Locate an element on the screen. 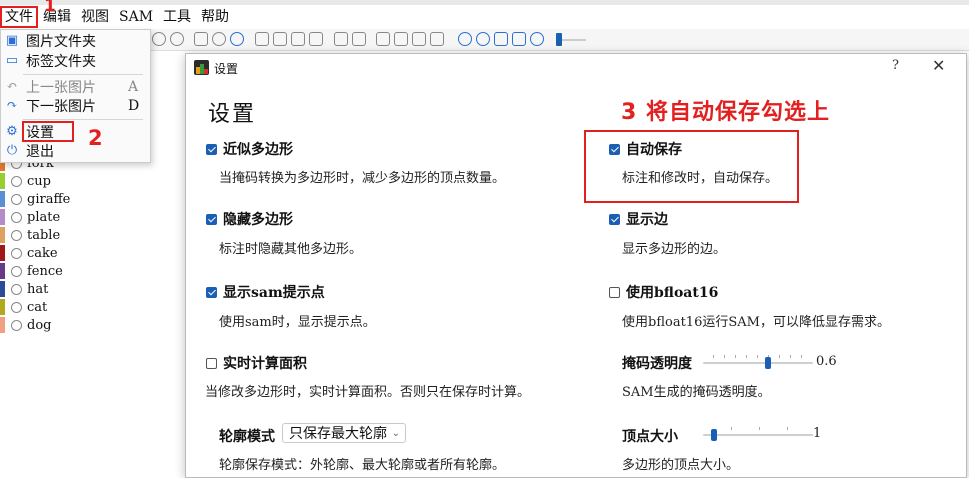  menu-item-image-folder: ▣ 图片文件夹 is located at coordinates (75, 41).